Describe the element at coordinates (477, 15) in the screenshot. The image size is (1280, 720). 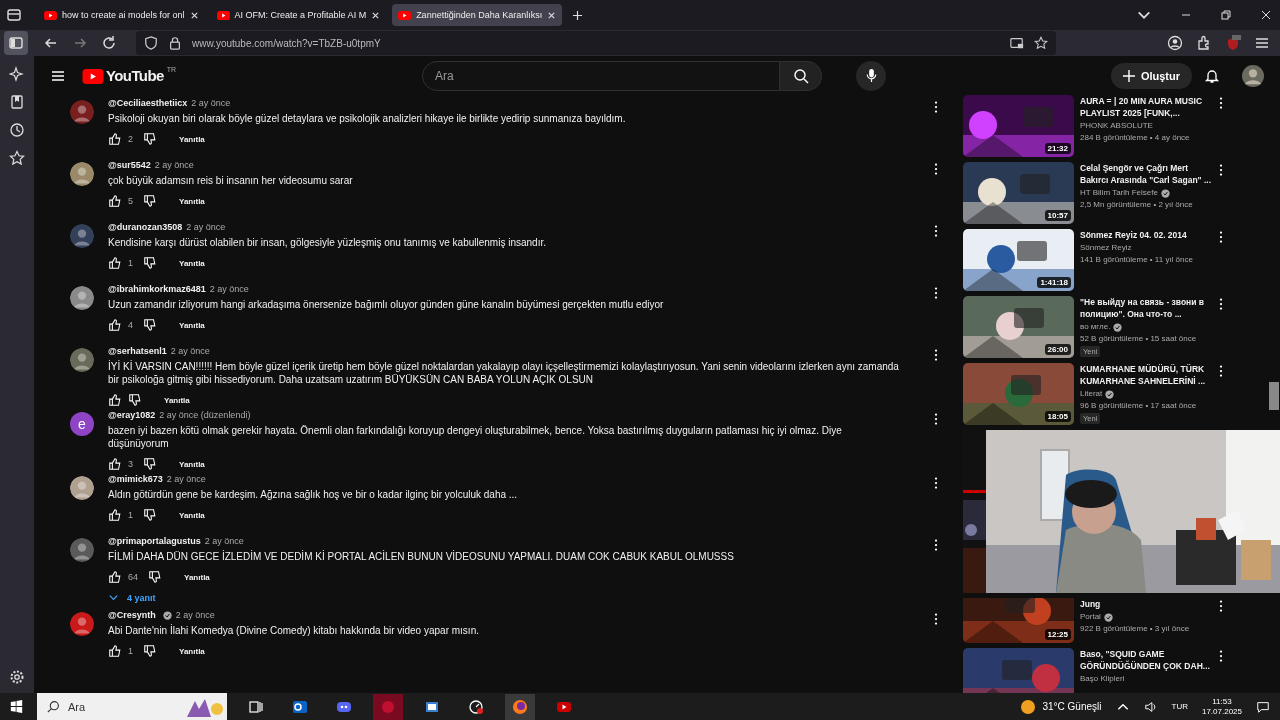
I see `browser-tab: Zannettiğinden Daha Karanlıksı` at that location.